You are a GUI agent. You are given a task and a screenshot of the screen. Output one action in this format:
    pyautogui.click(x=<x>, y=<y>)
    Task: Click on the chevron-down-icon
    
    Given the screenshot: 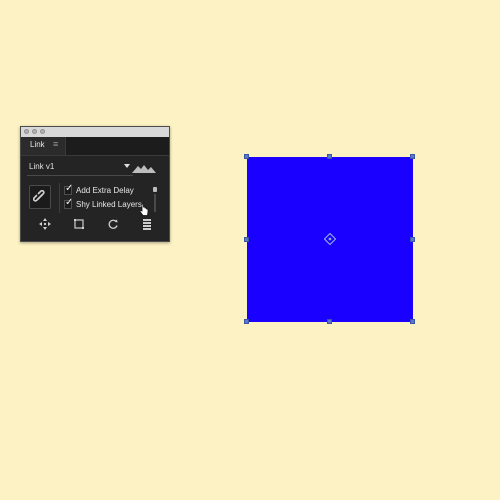 What is the action you would take?
    pyautogui.click(x=127, y=166)
    